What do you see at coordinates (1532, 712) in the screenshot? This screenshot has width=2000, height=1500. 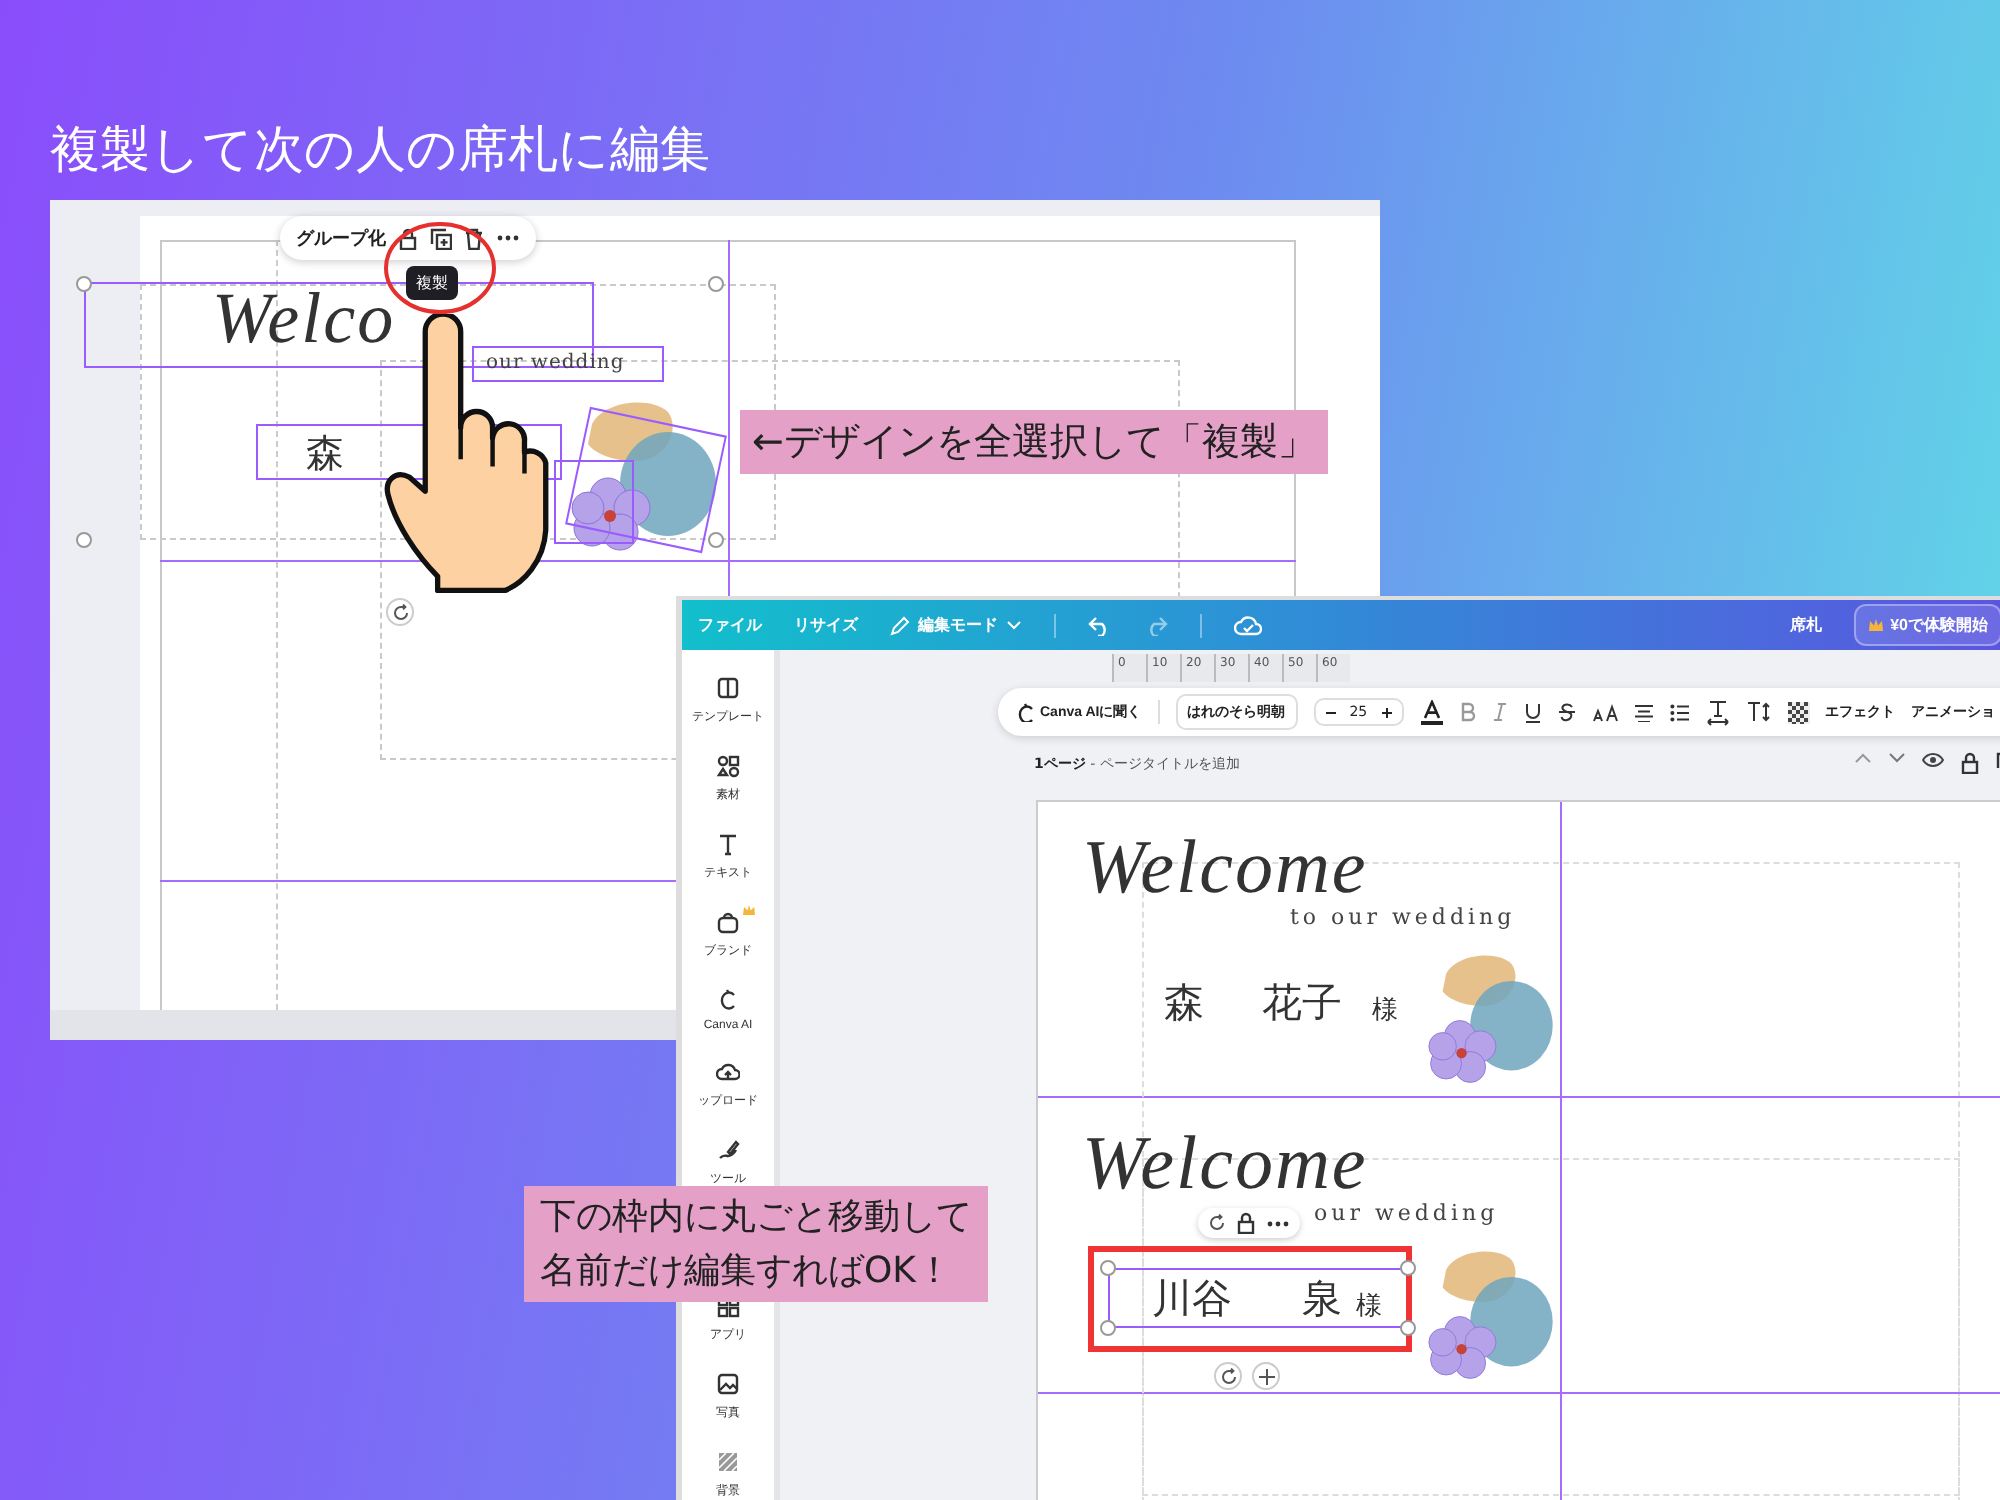 I see `underline-icon` at bounding box center [1532, 712].